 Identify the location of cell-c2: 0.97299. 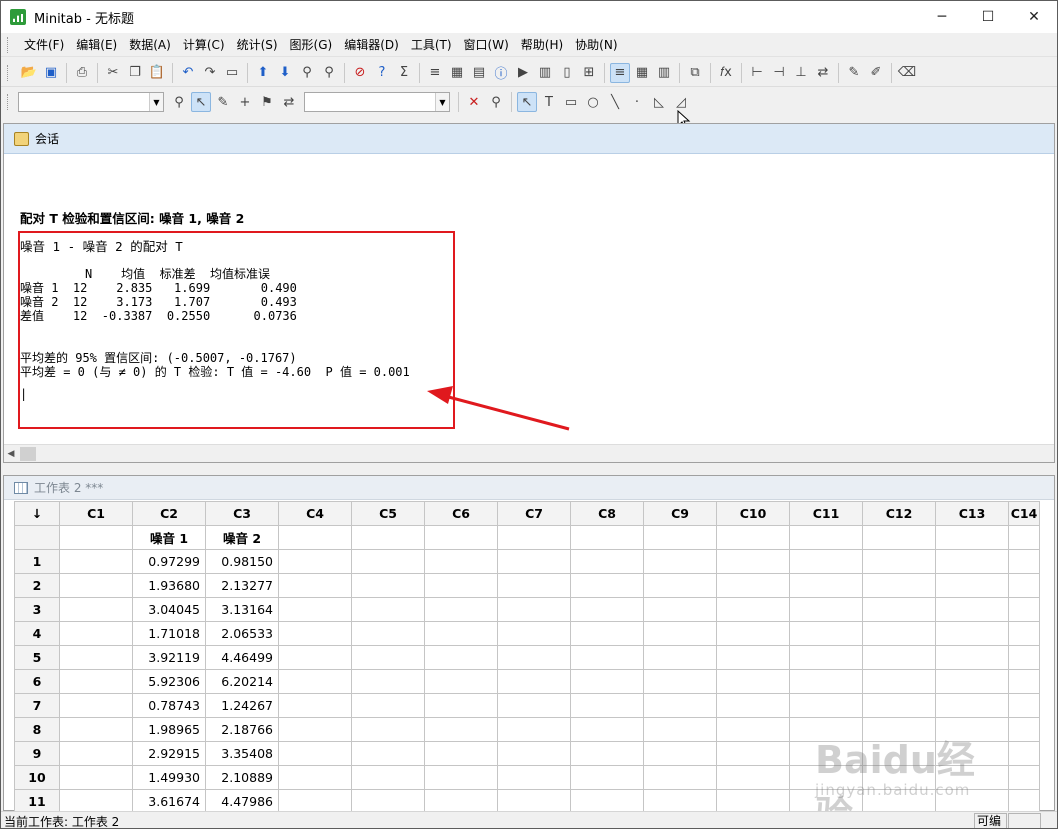
(169, 561).